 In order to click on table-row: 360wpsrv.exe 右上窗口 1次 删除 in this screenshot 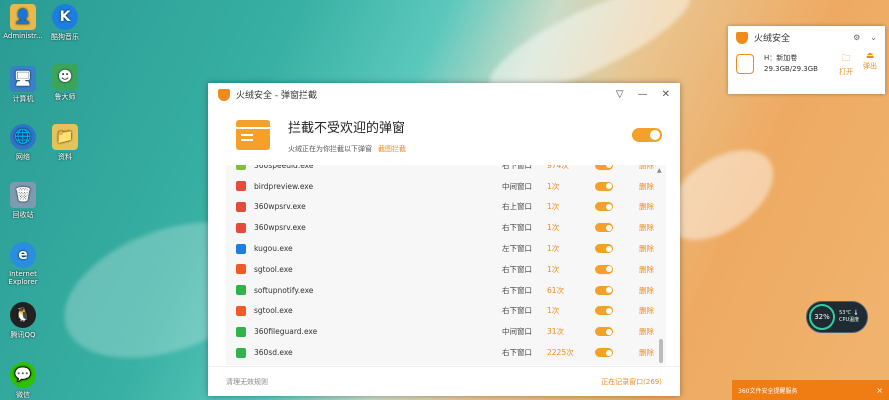, I will do `click(446, 207)`.